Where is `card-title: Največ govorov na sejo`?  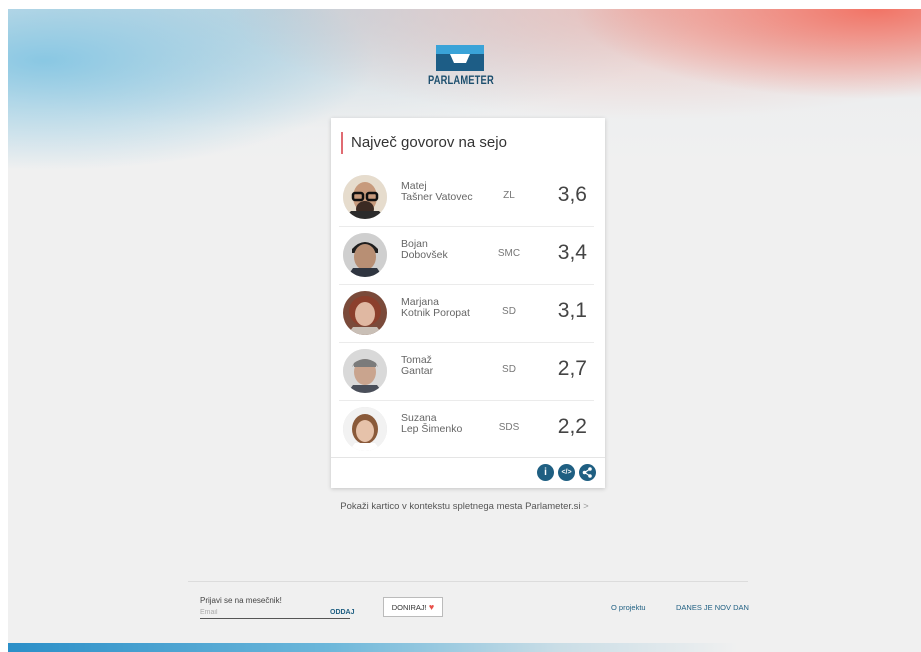 card-title: Največ govorov na sejo is located at coordinates (424, 143).